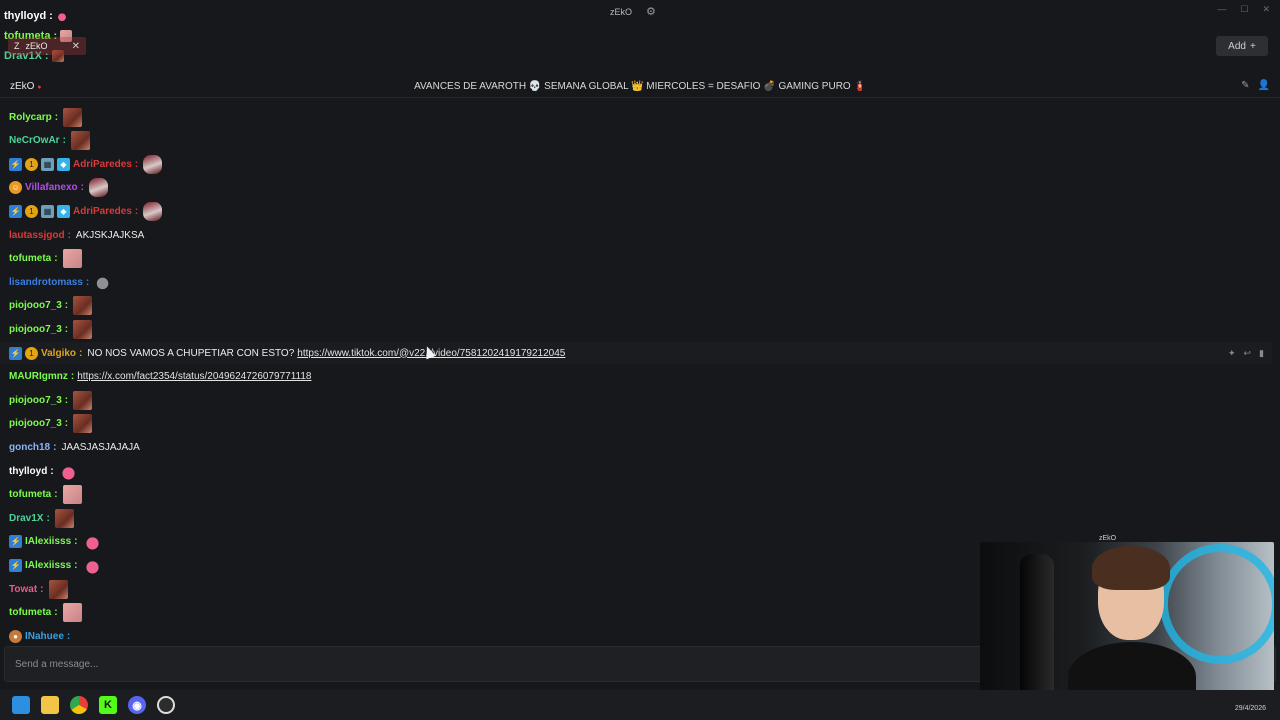 The width and height of the screenshot is (1280, 720). What do you see at coordinates (1266, 9) in the screenshot?
I see `close-icon: ✕` at bounding box center [1266, 9].